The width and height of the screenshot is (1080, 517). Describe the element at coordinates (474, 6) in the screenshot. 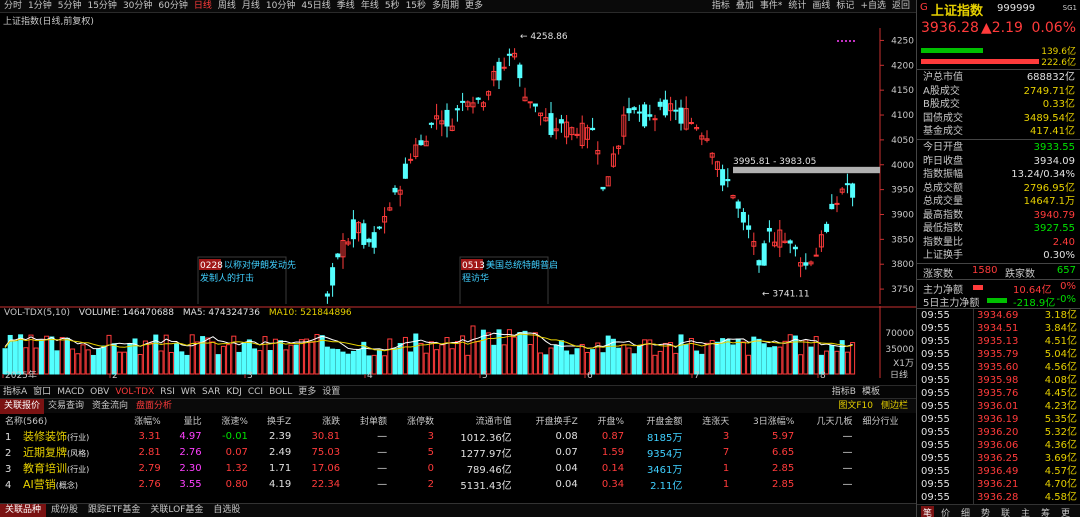

I see `period-tab: 更多` at that location.